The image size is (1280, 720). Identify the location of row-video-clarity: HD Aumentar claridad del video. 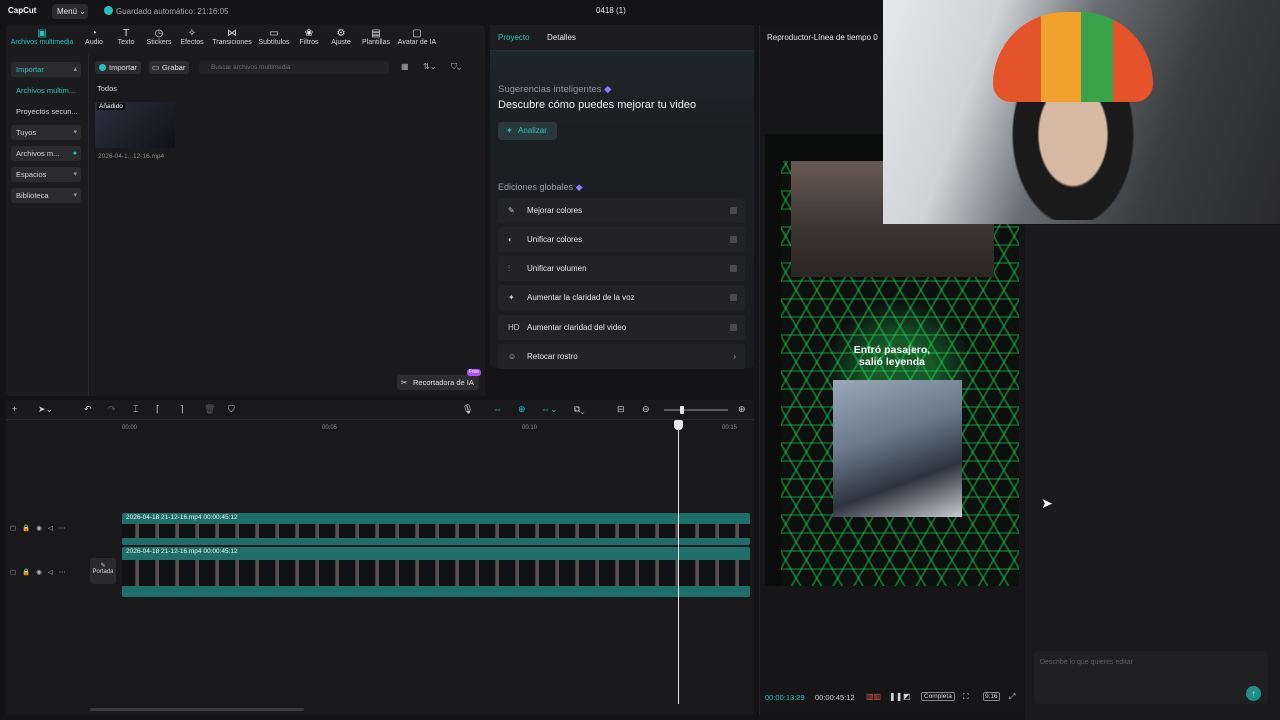
(621, 327).